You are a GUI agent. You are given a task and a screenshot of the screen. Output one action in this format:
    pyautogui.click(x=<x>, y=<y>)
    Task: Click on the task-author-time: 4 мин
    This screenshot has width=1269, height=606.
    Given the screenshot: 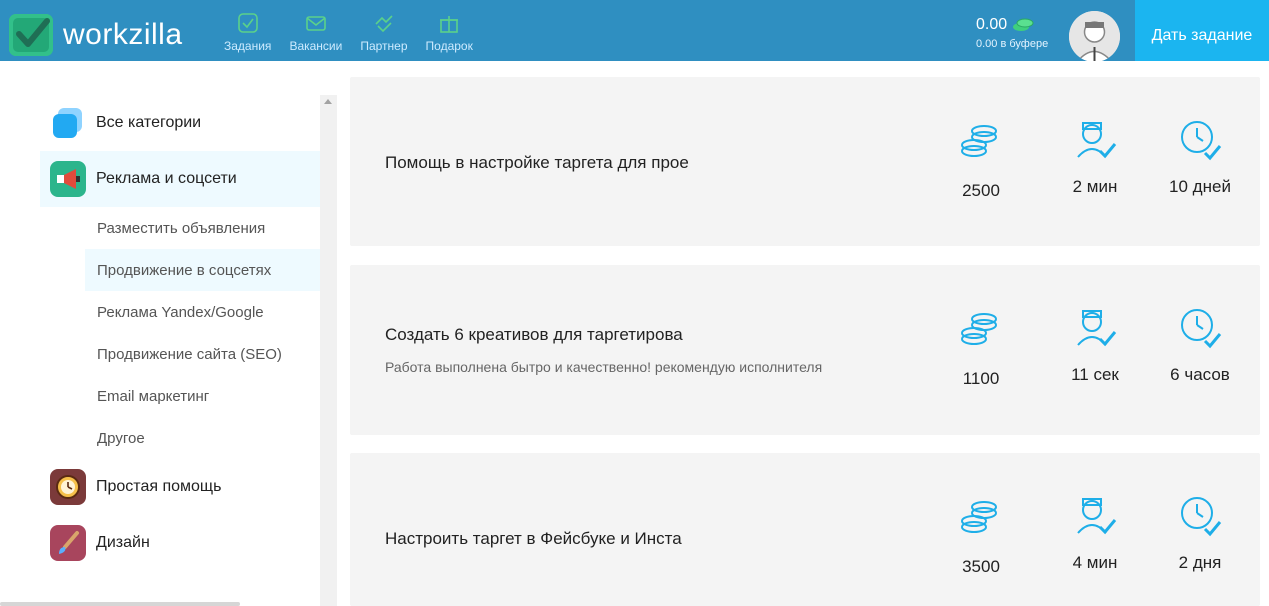 What is the action you would take?
    pyautogui.click(x=1095, y=562)
    